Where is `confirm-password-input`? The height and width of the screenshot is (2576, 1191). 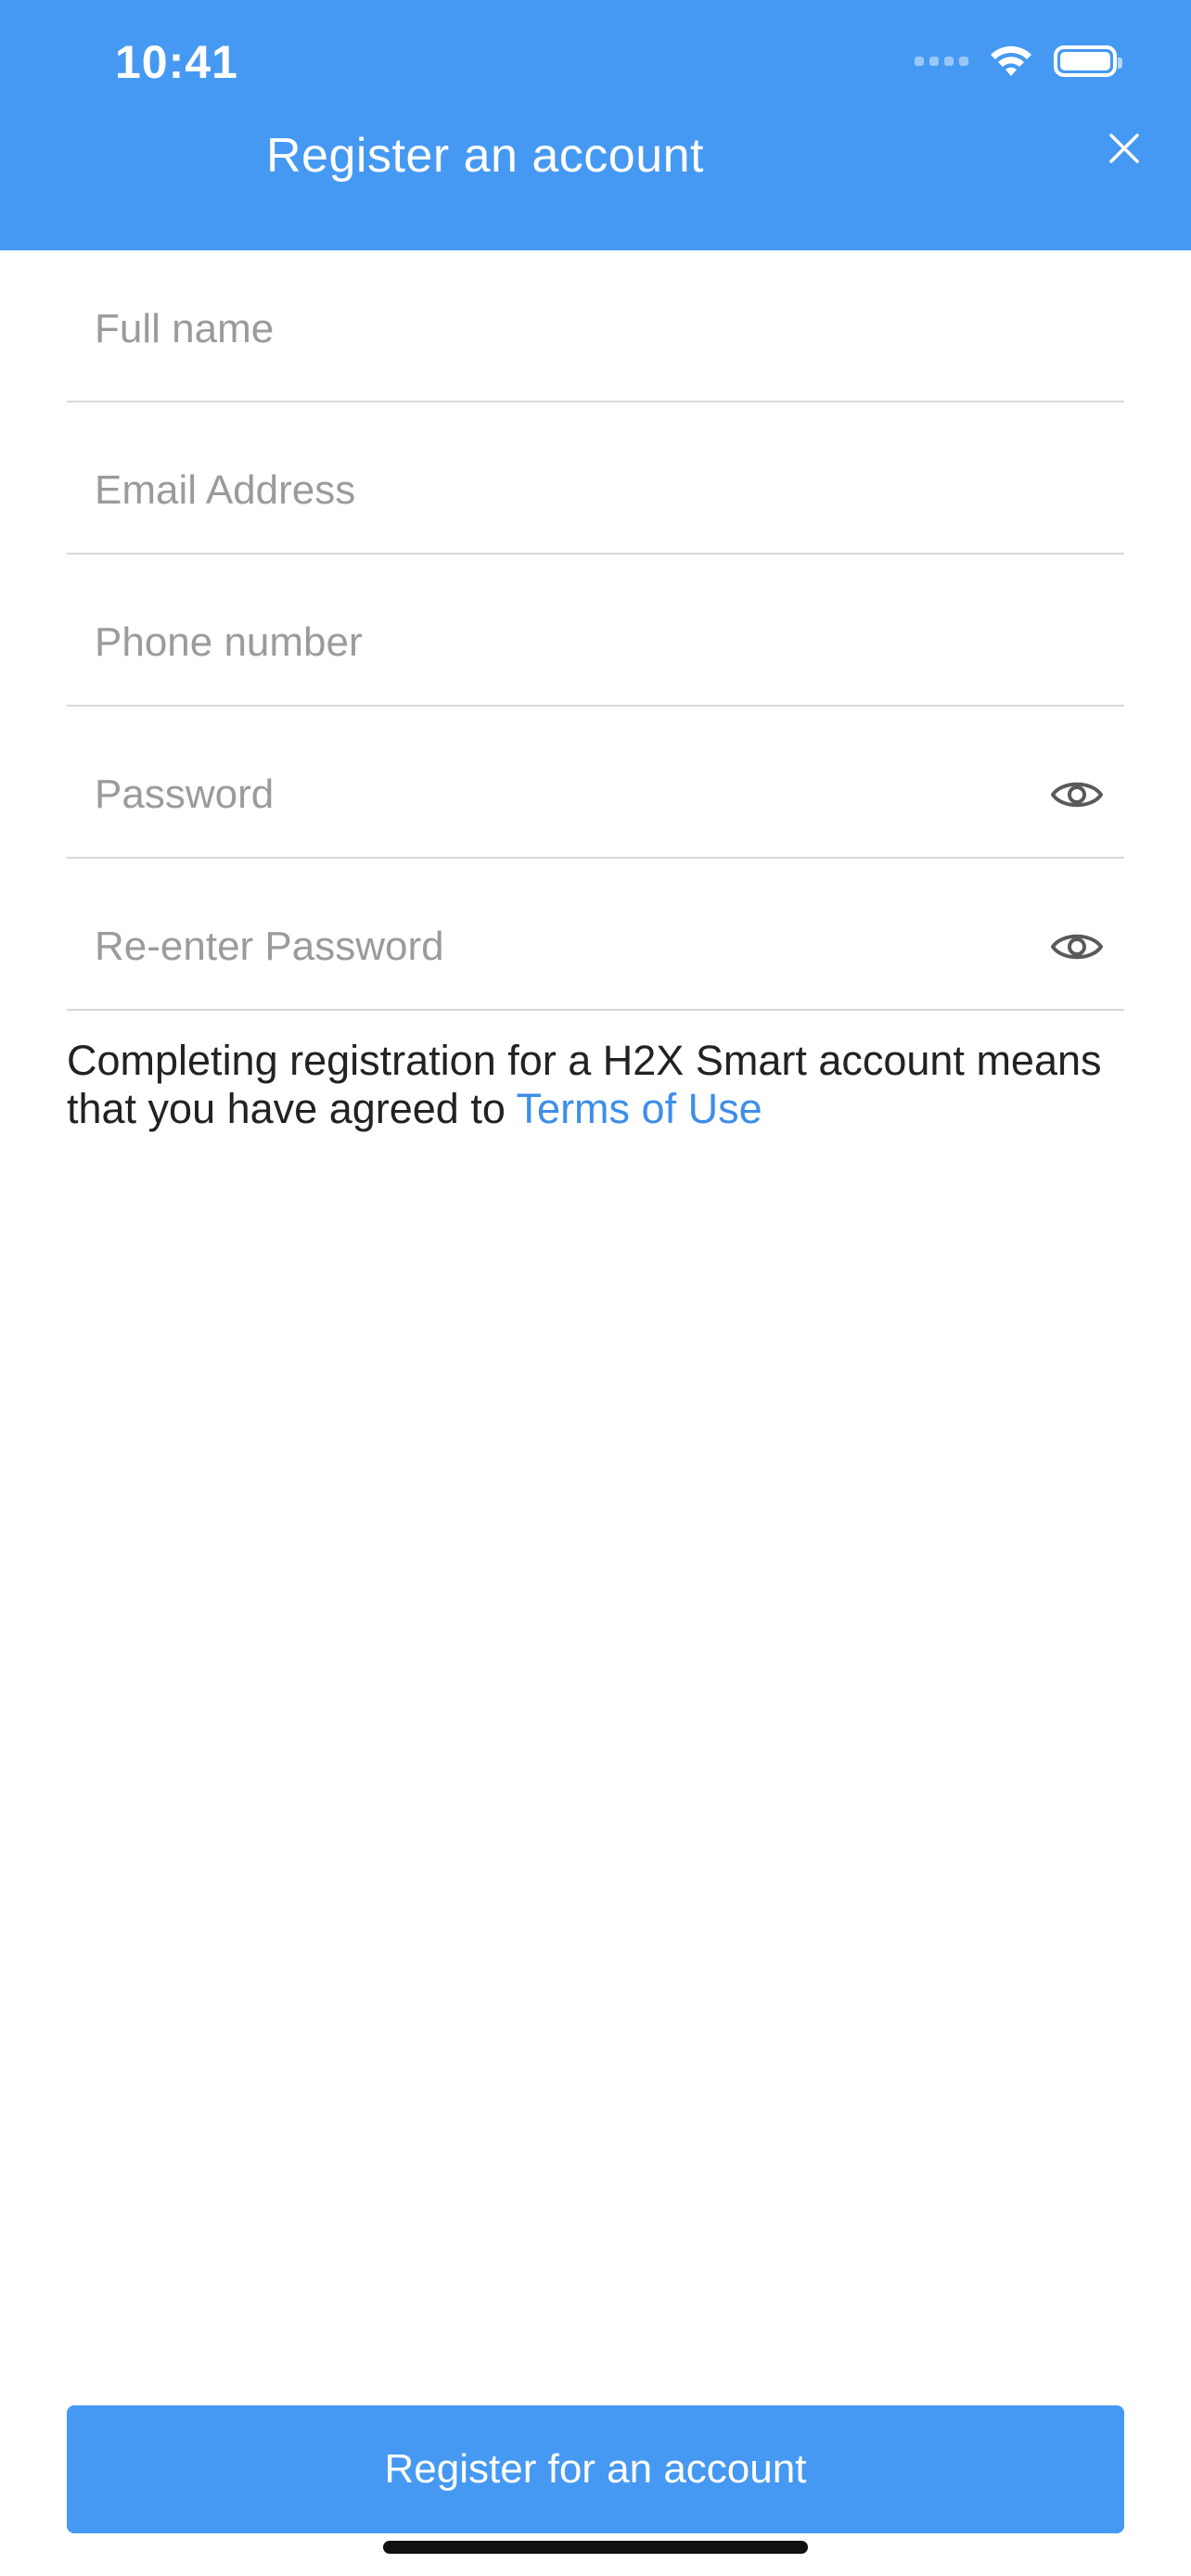 confirm-password-input is located at coordinates (540, 947).